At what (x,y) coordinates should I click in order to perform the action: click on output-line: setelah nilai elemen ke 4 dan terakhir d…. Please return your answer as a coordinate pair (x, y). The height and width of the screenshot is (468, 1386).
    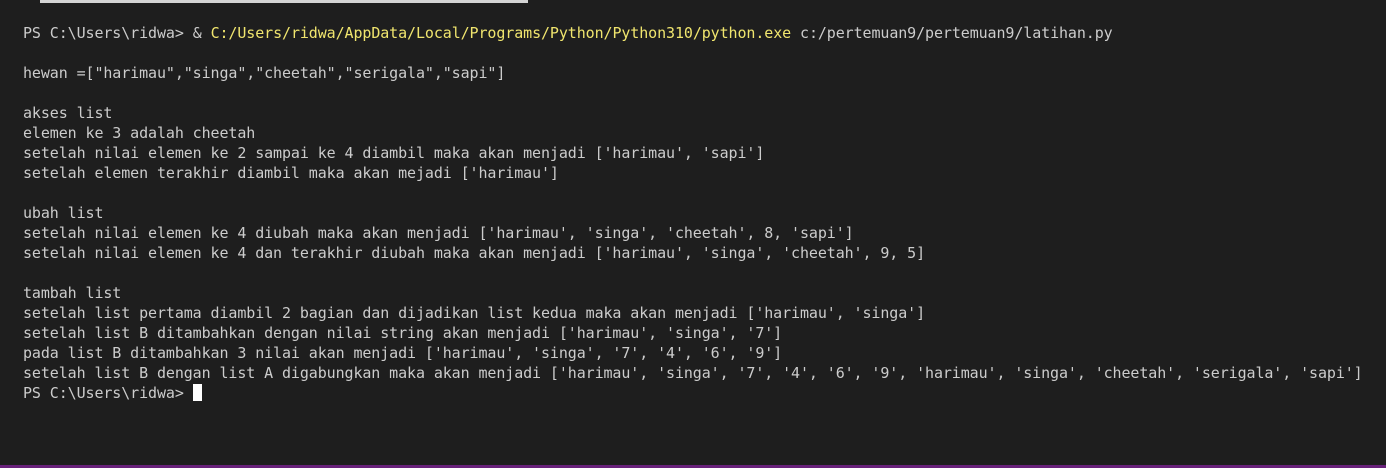
    Looking at the image, I should click on (474, 253).